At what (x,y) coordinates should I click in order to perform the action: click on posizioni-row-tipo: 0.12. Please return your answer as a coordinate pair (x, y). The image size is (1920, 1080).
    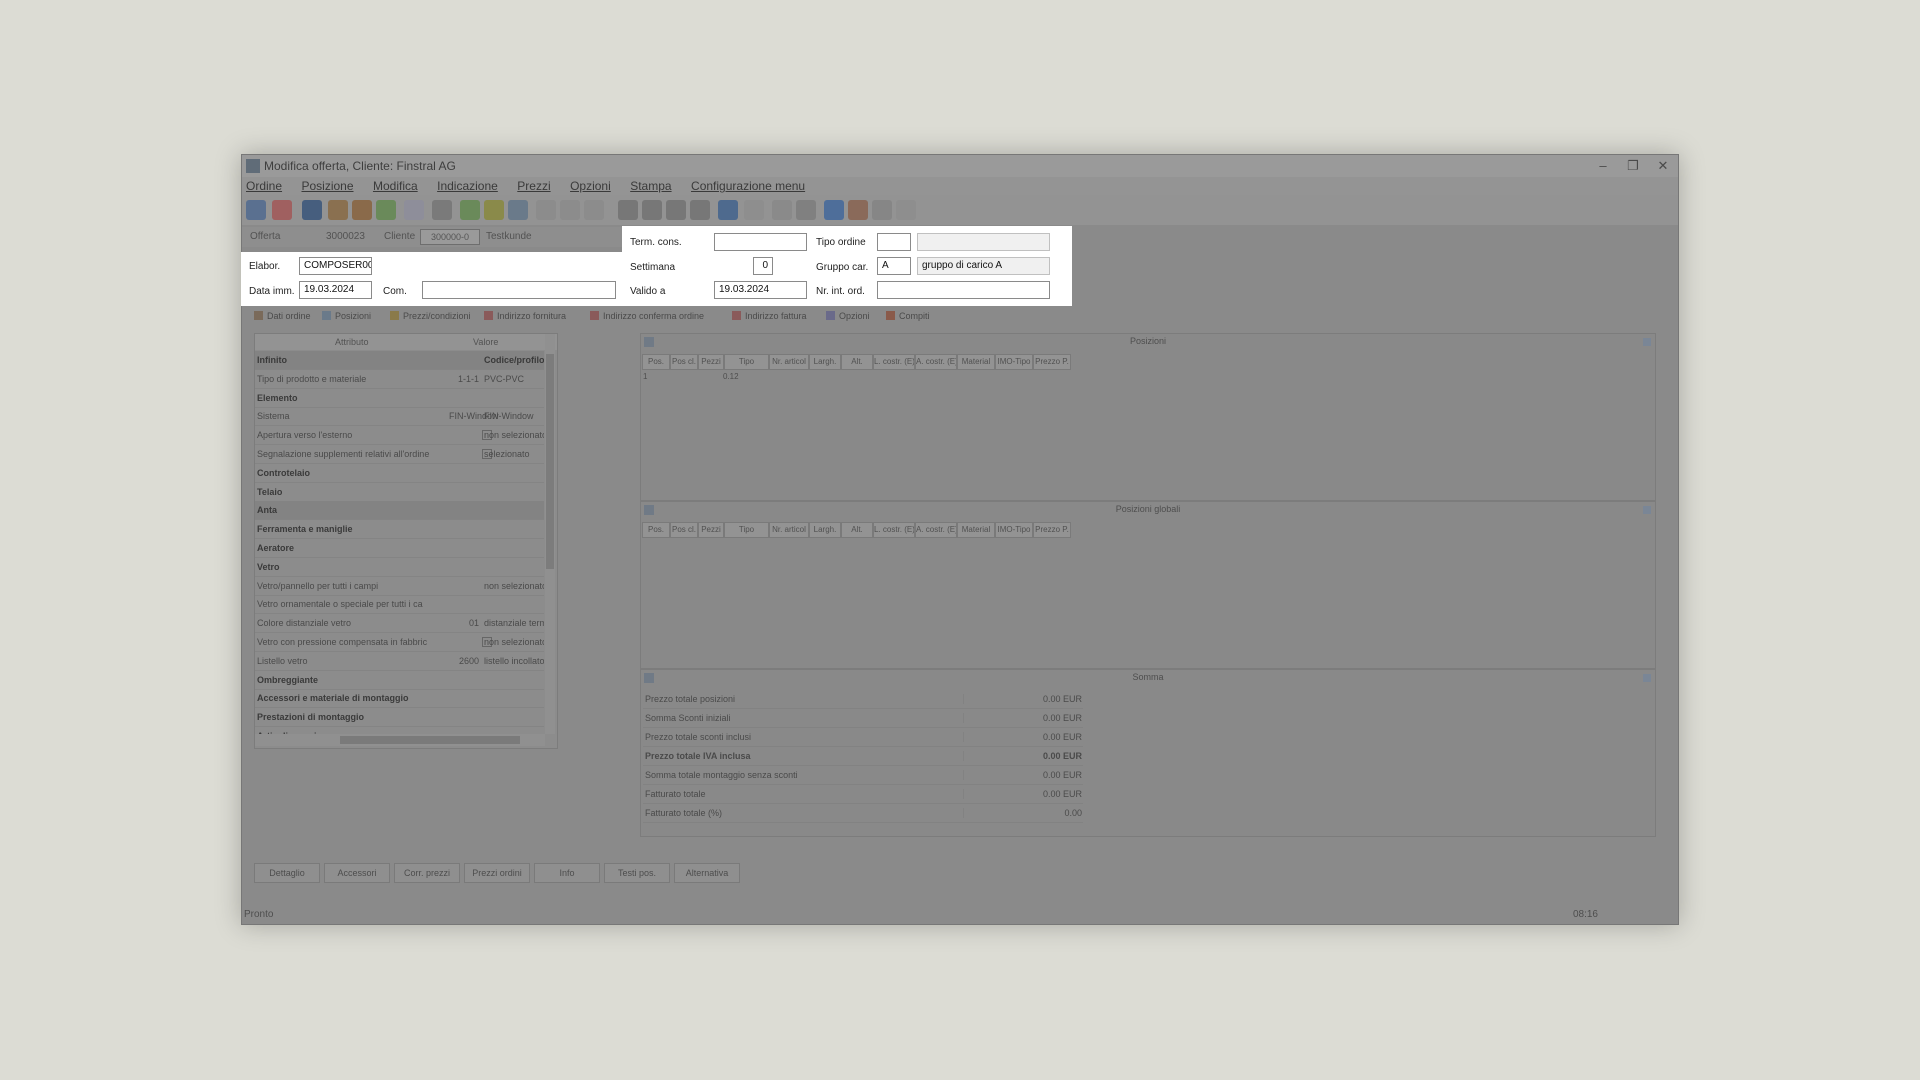
    Looking at the image, I should click on (731, 376).